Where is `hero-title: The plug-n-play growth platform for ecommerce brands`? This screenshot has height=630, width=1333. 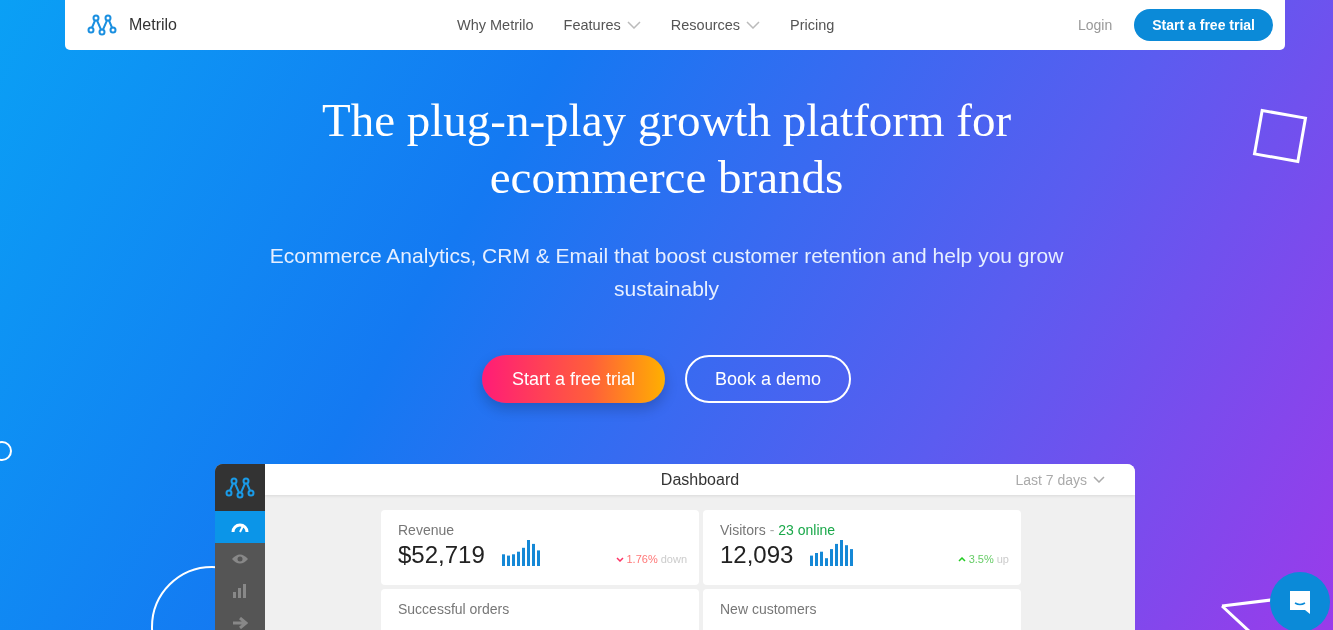 hero-title: The plug-n-play growth platform for ecommerce brands is located at coordinates (666, 149).